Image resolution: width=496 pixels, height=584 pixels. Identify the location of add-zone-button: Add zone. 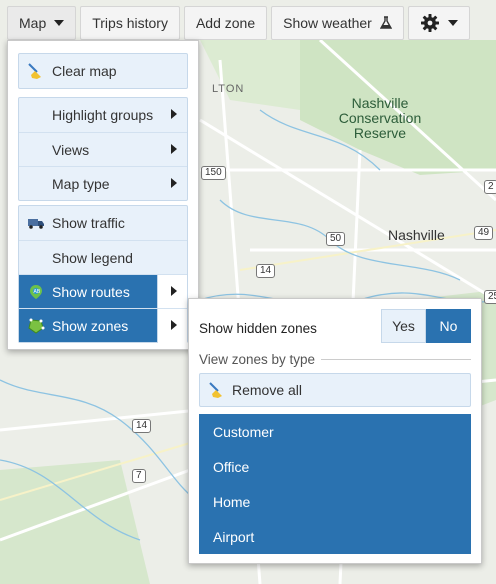
(225, 23).